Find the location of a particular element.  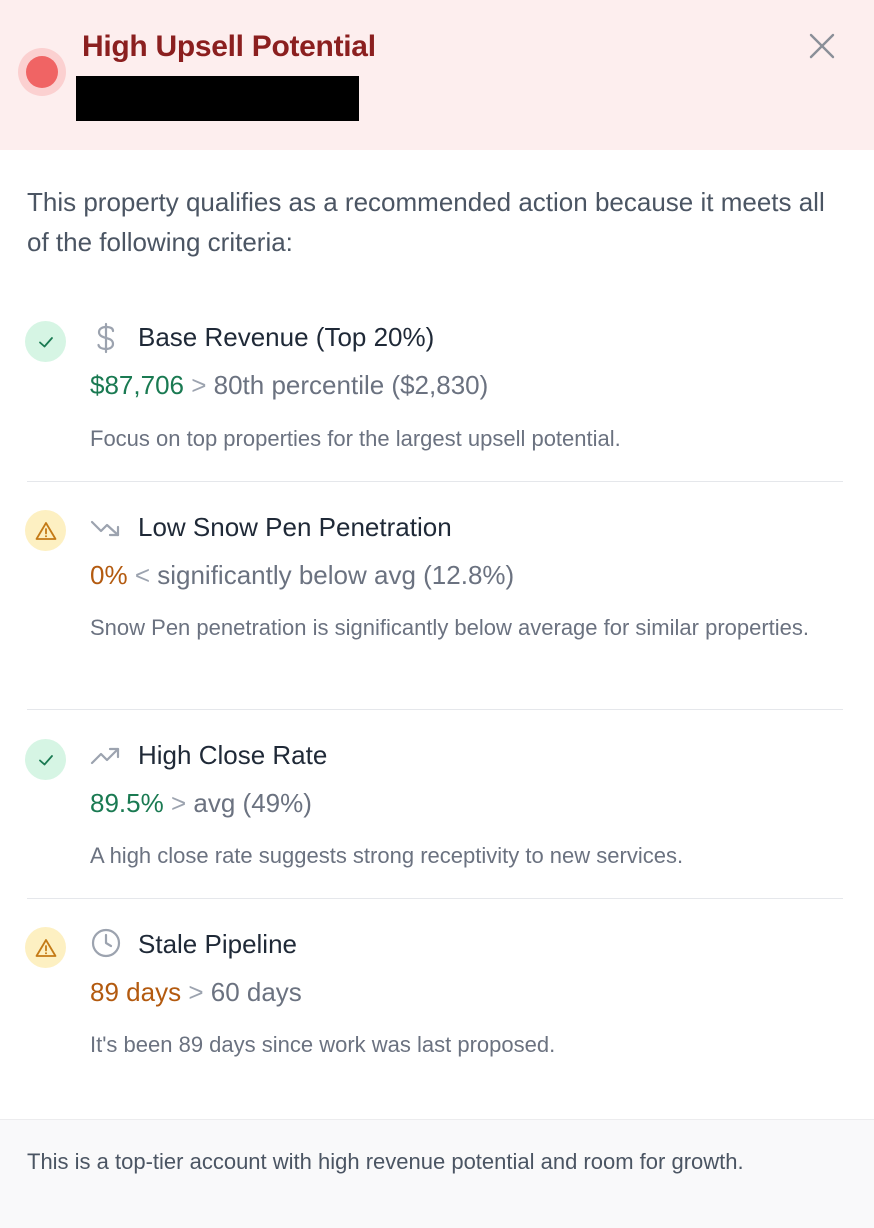

close-button is located at coordinates (822, 46).